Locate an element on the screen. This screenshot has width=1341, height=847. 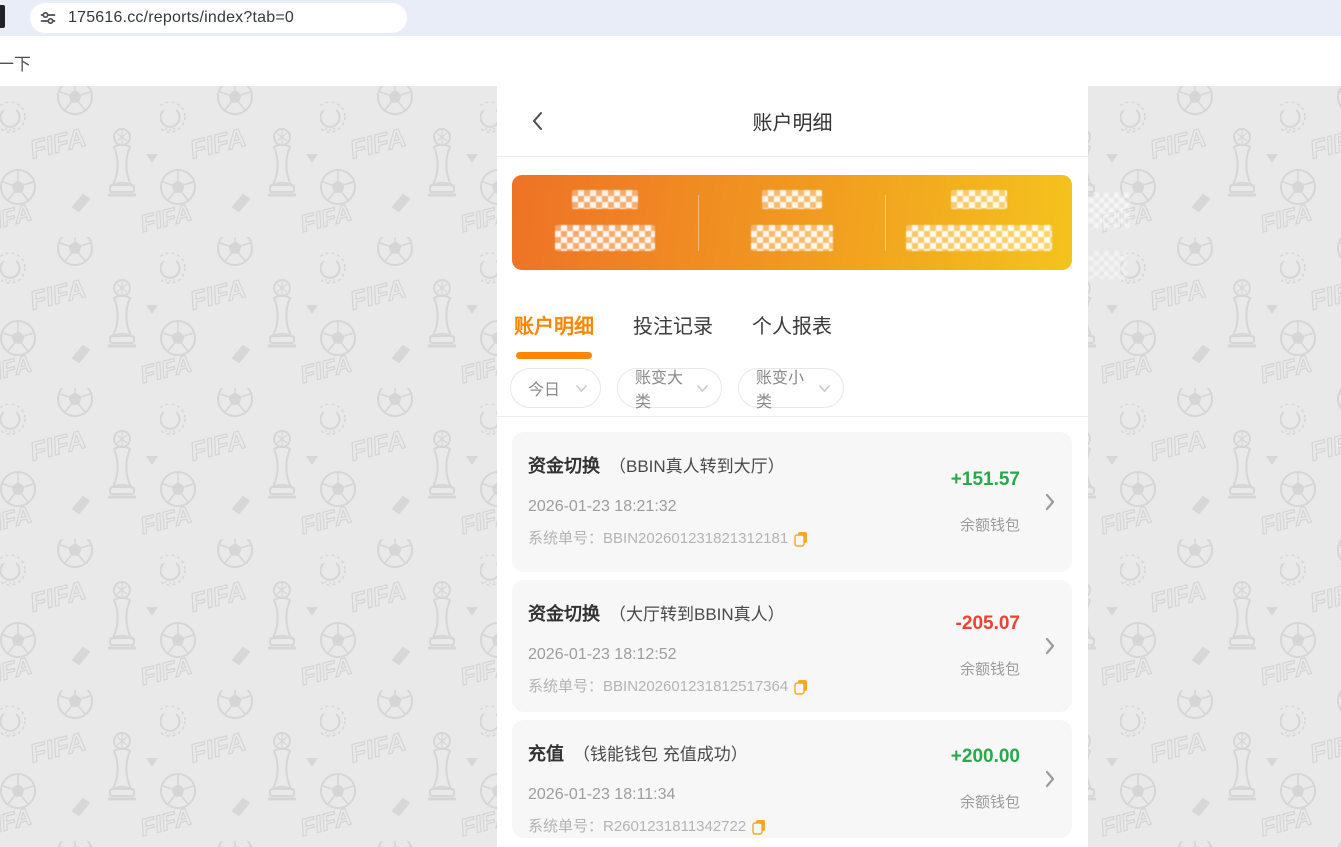
tab-bet-records: 投注记录 is located at coordinates (673, 332).